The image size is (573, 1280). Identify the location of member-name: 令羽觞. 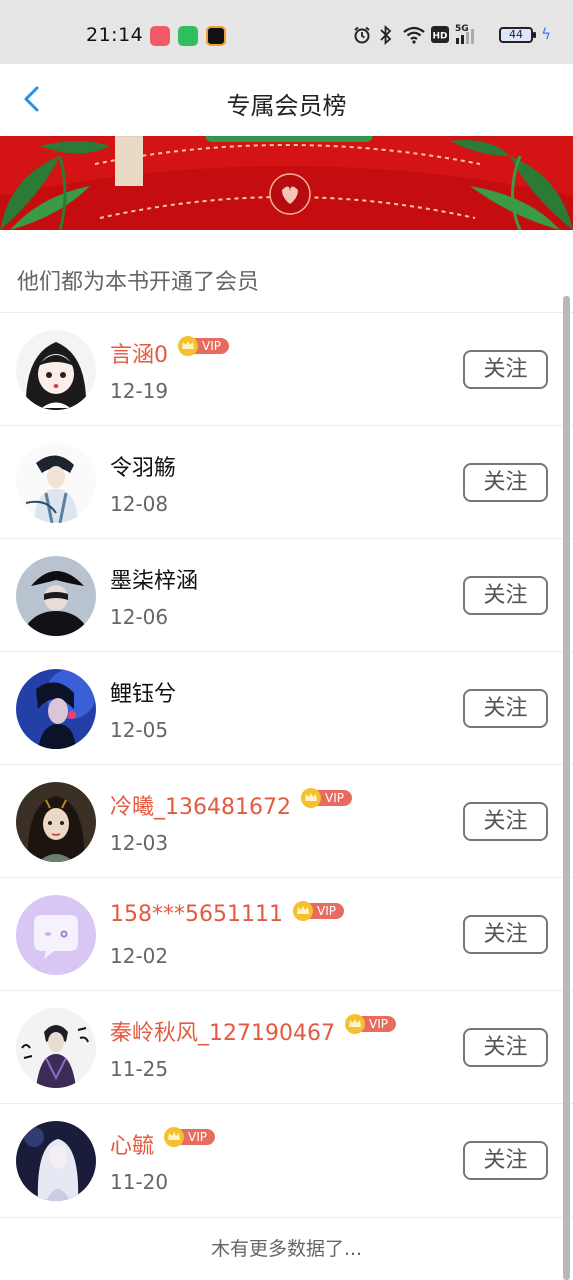
(143, 466).